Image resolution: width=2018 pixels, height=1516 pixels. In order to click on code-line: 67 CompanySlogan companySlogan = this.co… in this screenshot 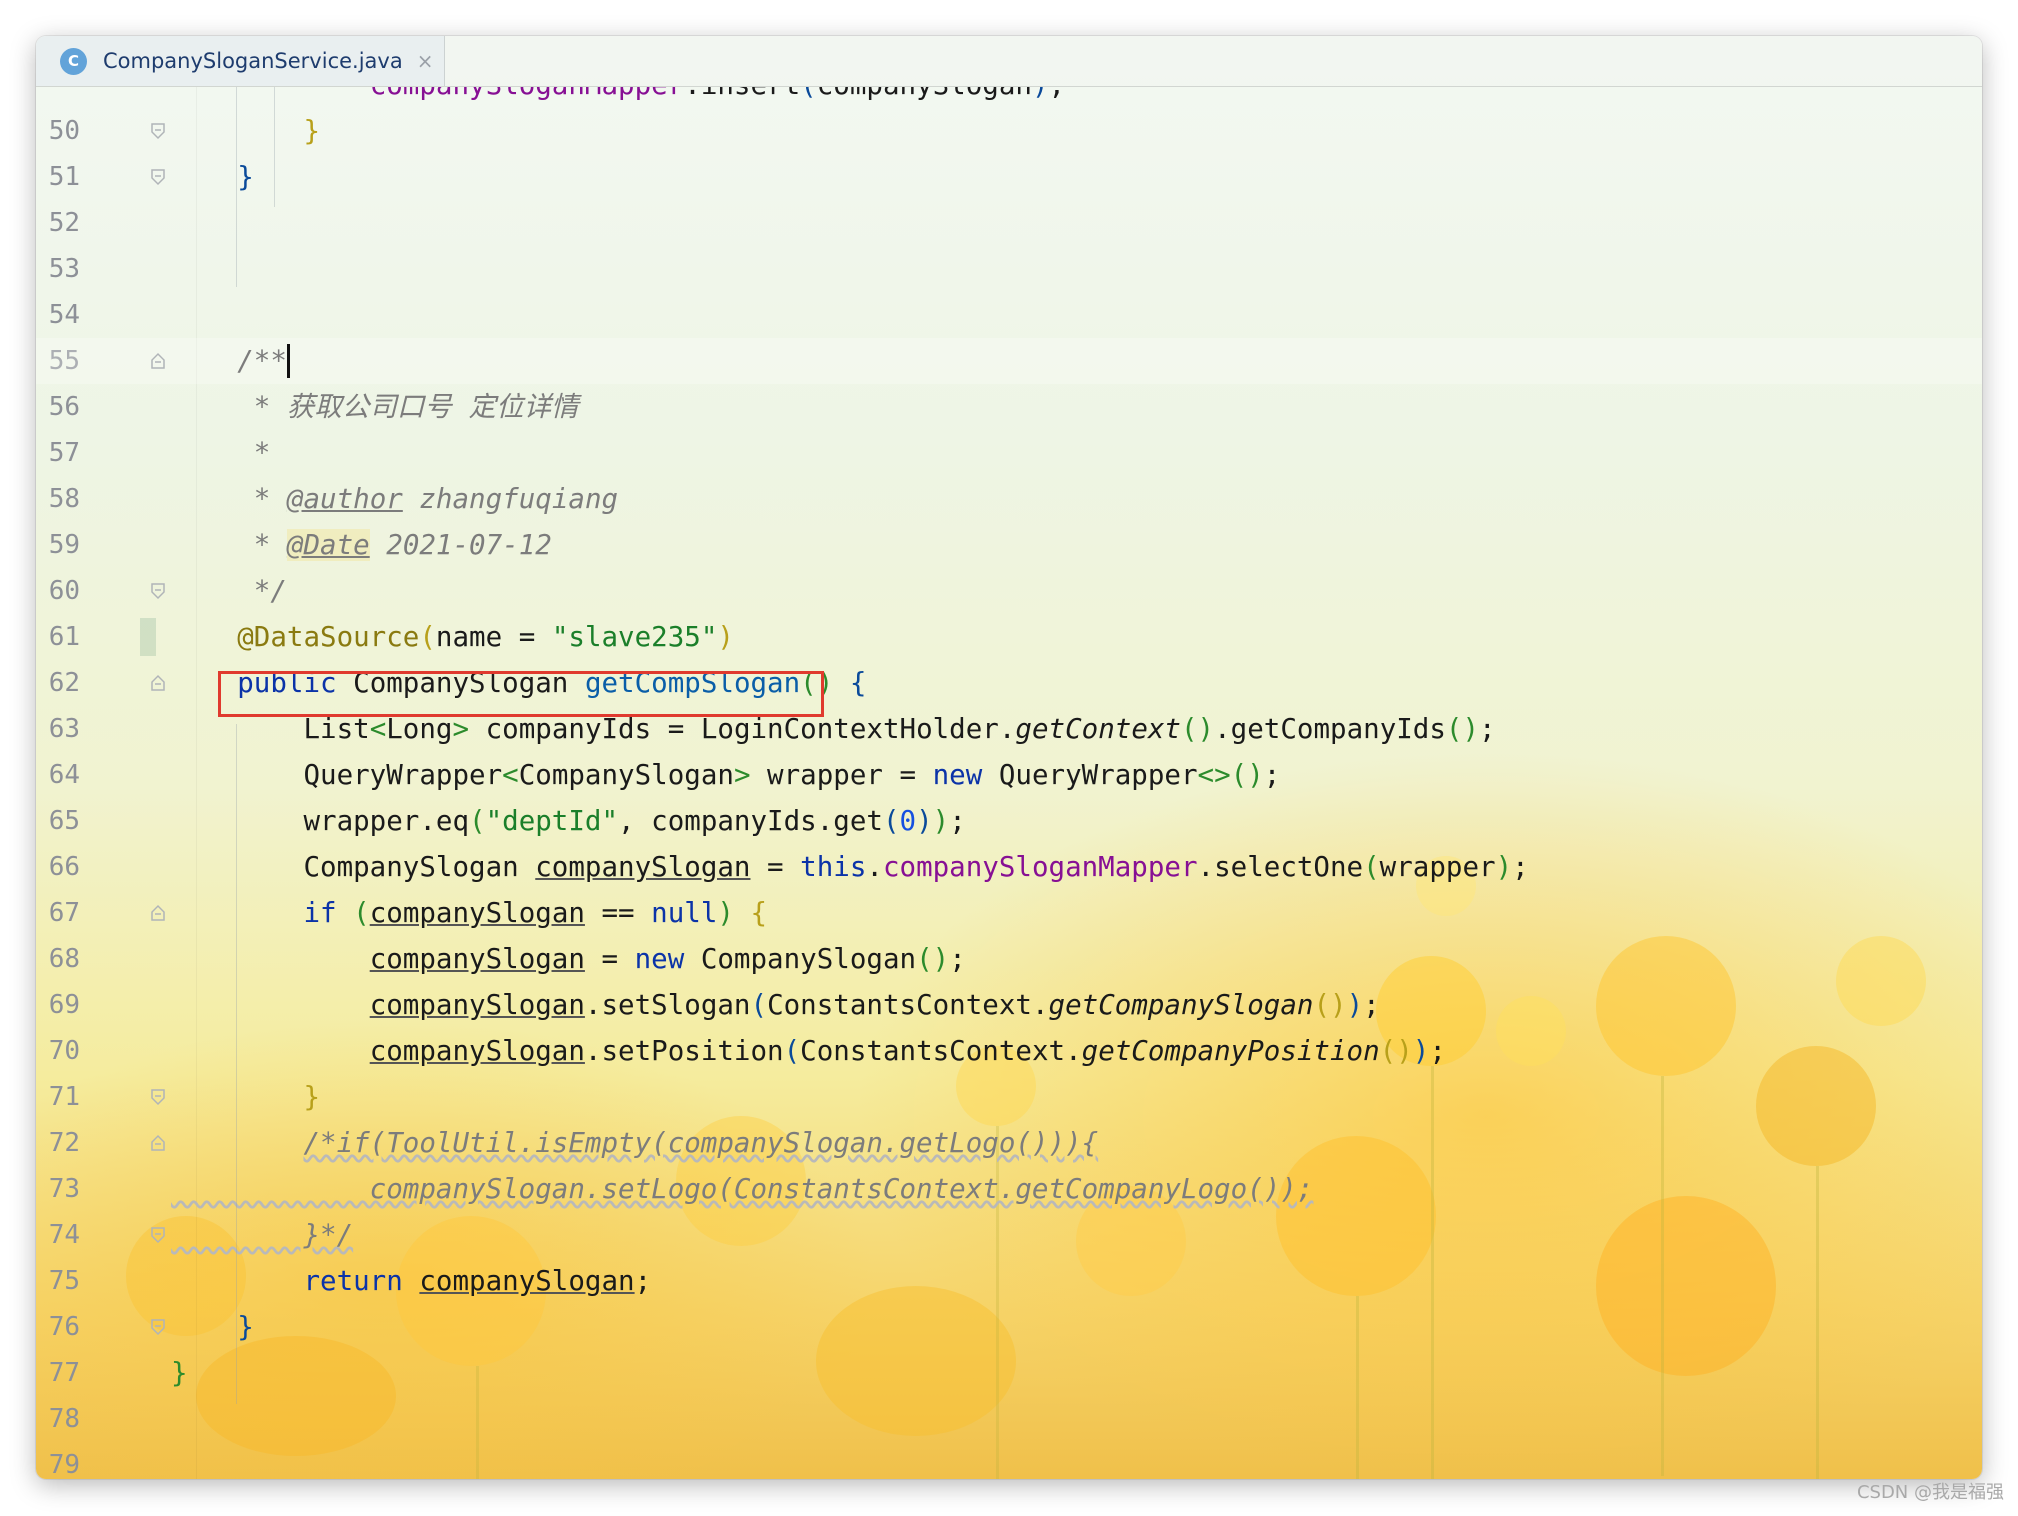, I will do `click(1009, 886)`.